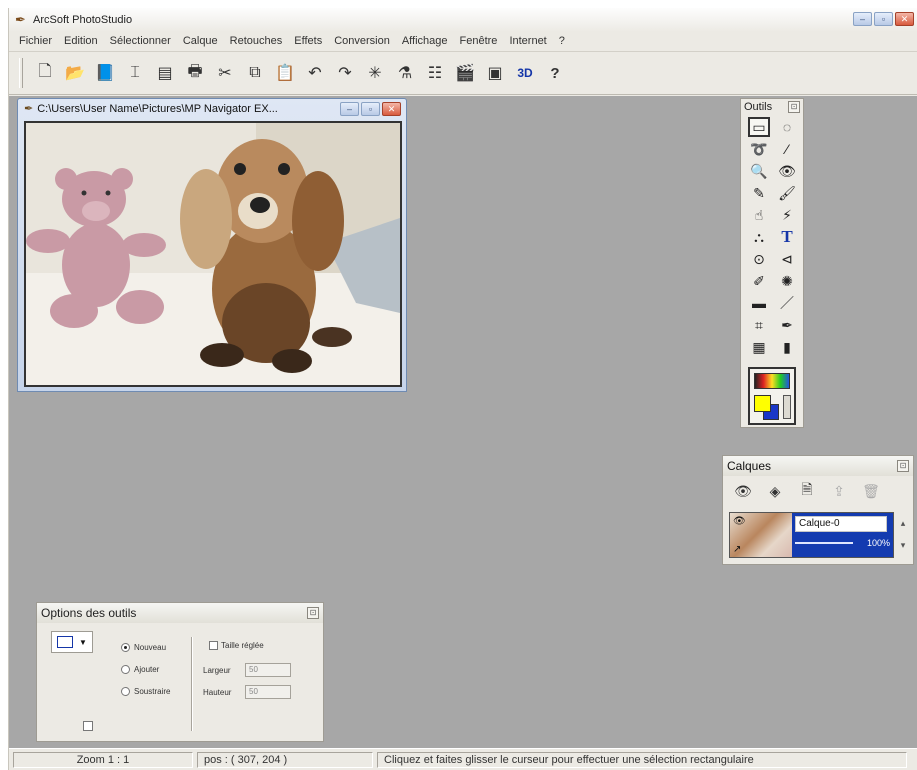 The height and width of the screenshot is (770, 917). I want to click on maximize-icon: ▫, so click(883, 19).